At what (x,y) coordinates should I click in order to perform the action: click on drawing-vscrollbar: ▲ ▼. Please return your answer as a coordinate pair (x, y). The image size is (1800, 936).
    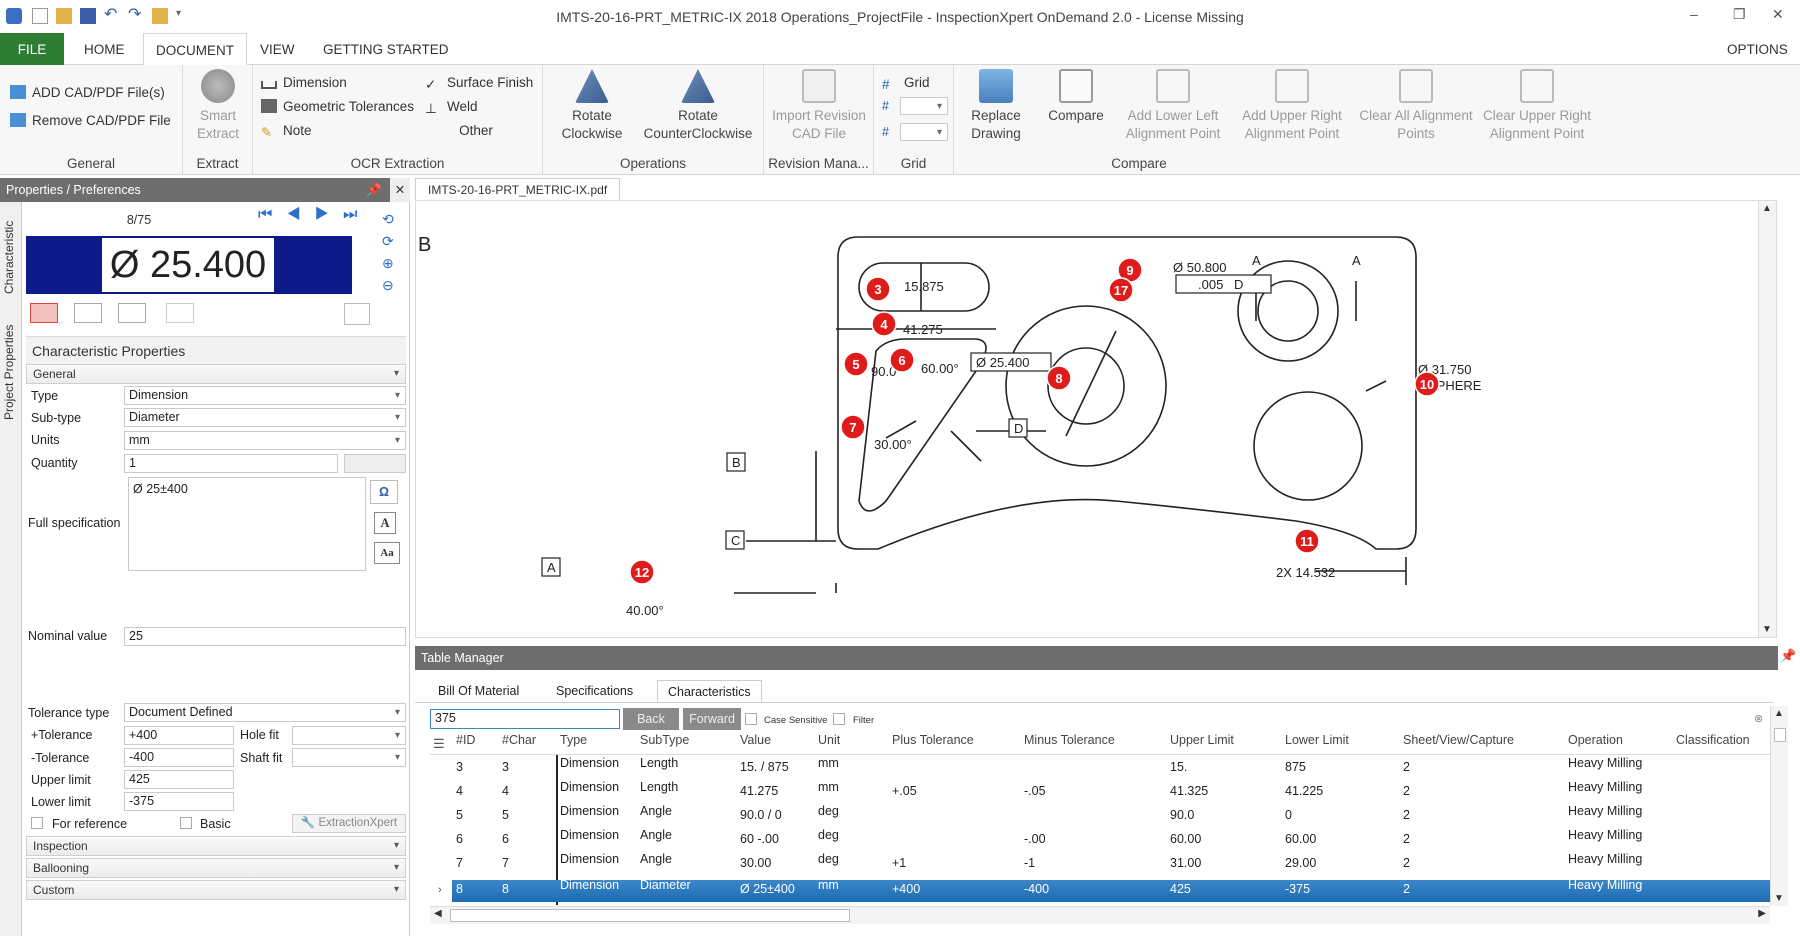
    Looking at the image, I should click on (1767, 419).